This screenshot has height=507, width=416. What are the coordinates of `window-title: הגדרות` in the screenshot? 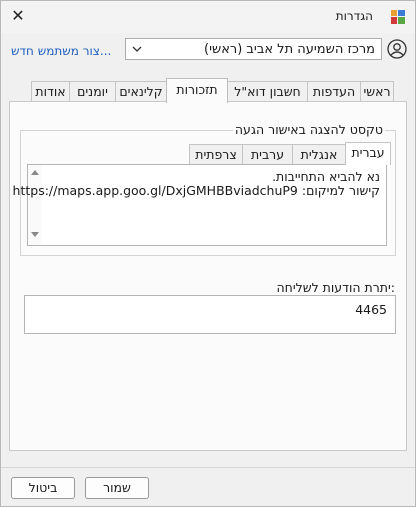 It's located at (354, 16).